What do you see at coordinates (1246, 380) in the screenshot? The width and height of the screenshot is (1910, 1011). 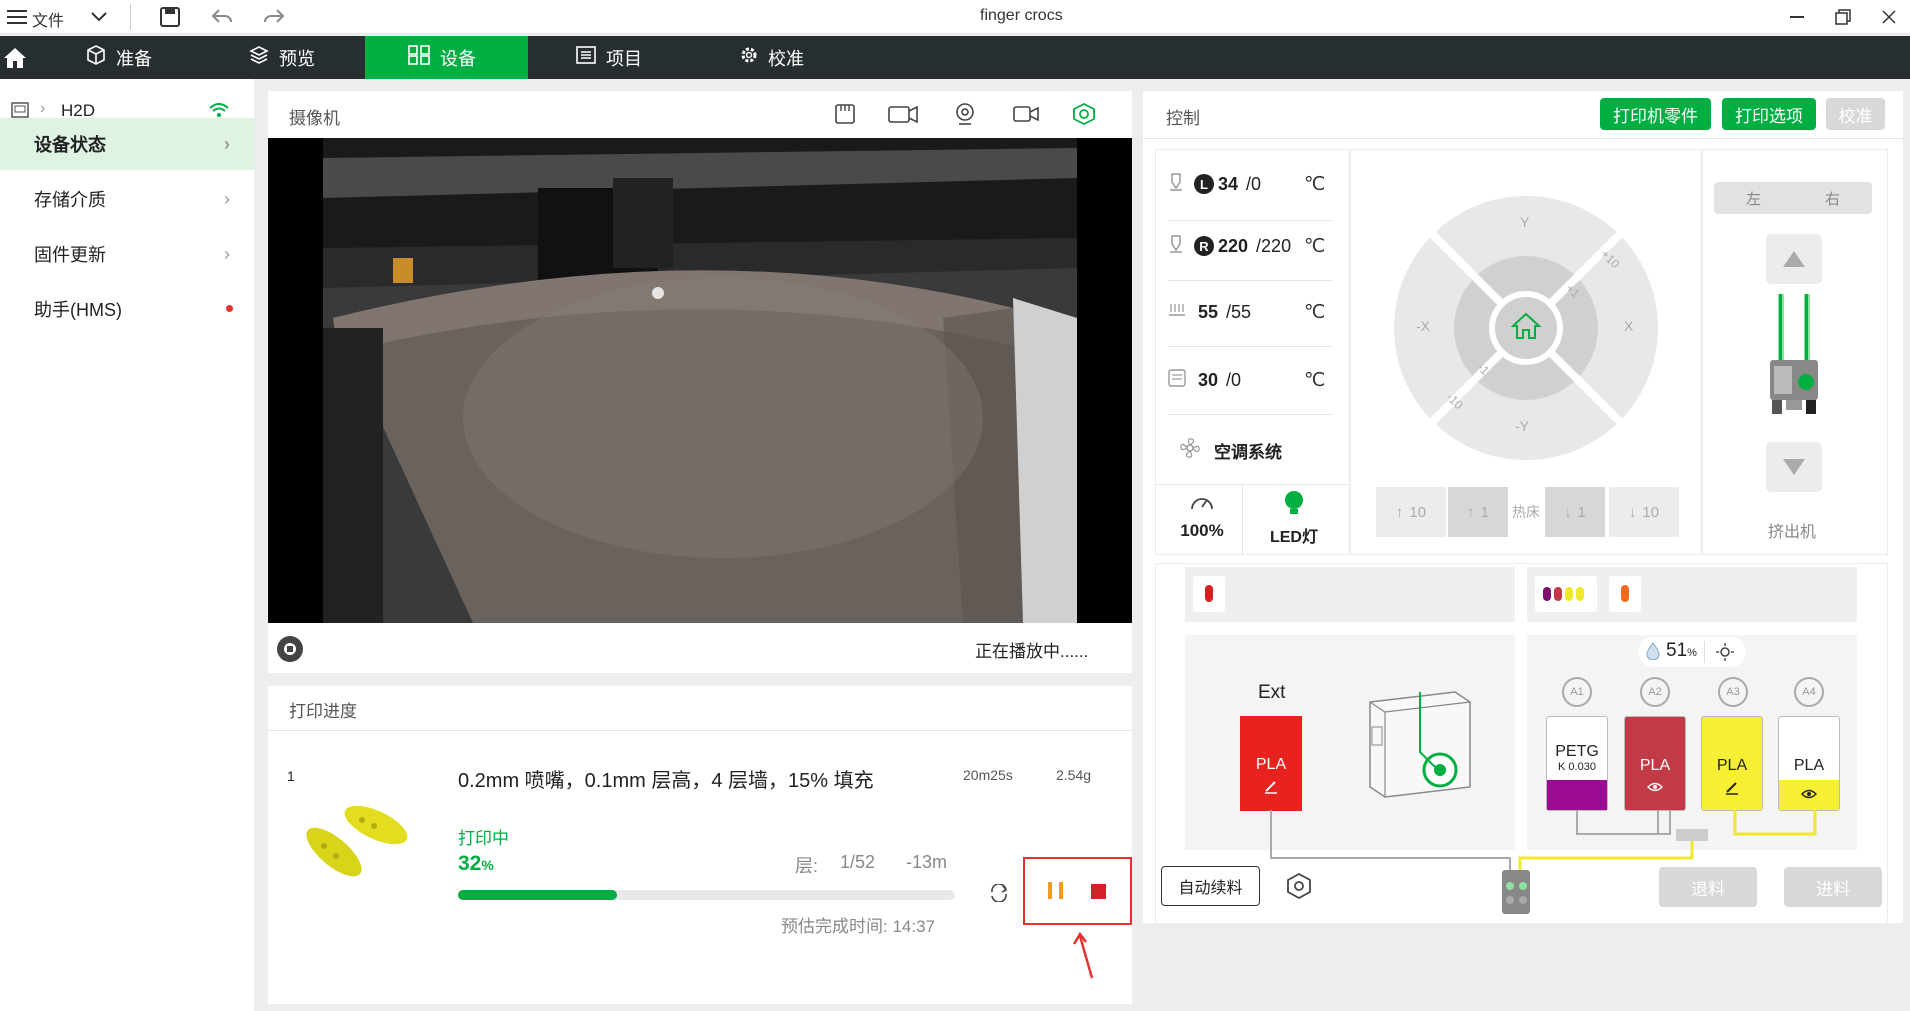 I see `chamber-temp: 30 /0 ℃` at bounding box center [1246, 380].